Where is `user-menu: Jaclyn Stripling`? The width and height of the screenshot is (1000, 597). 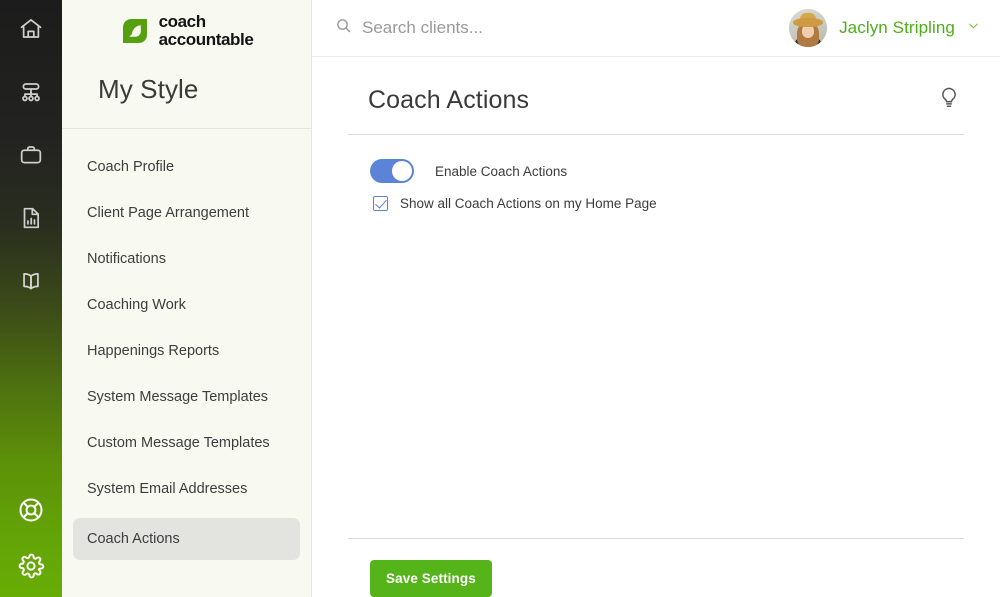 user-menu: Jaclyn Stripling is located at coordinates (886, 28).